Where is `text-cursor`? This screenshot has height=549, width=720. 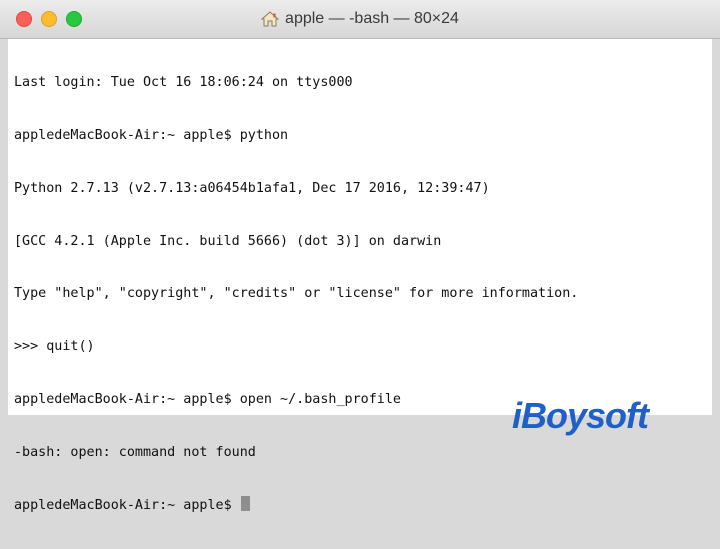
text-cursor is located at coordinates (245, 504).